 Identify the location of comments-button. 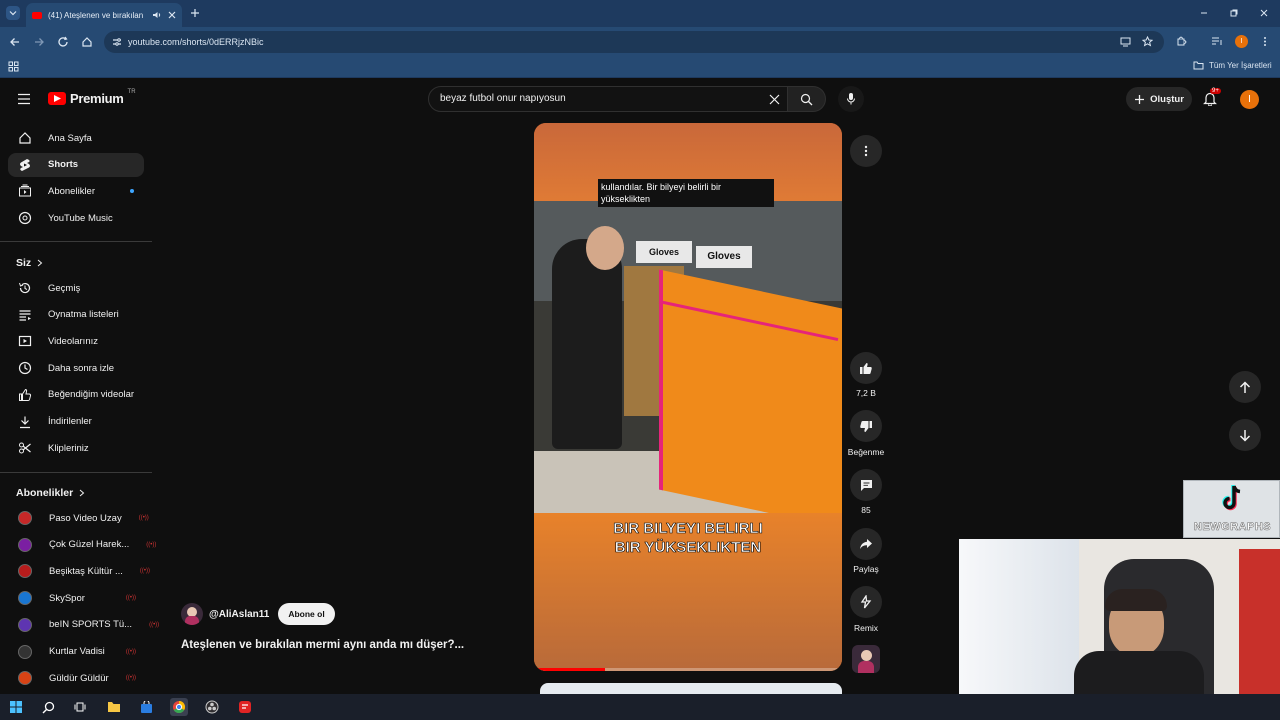
(866, 485).